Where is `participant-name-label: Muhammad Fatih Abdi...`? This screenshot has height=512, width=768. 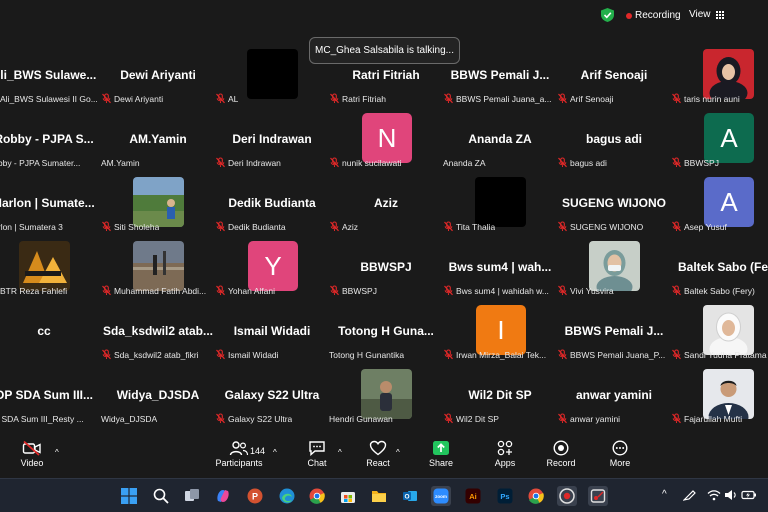
participant-name-label: Muhammad Fatih Abdi... is located at coordinates (158, 290).